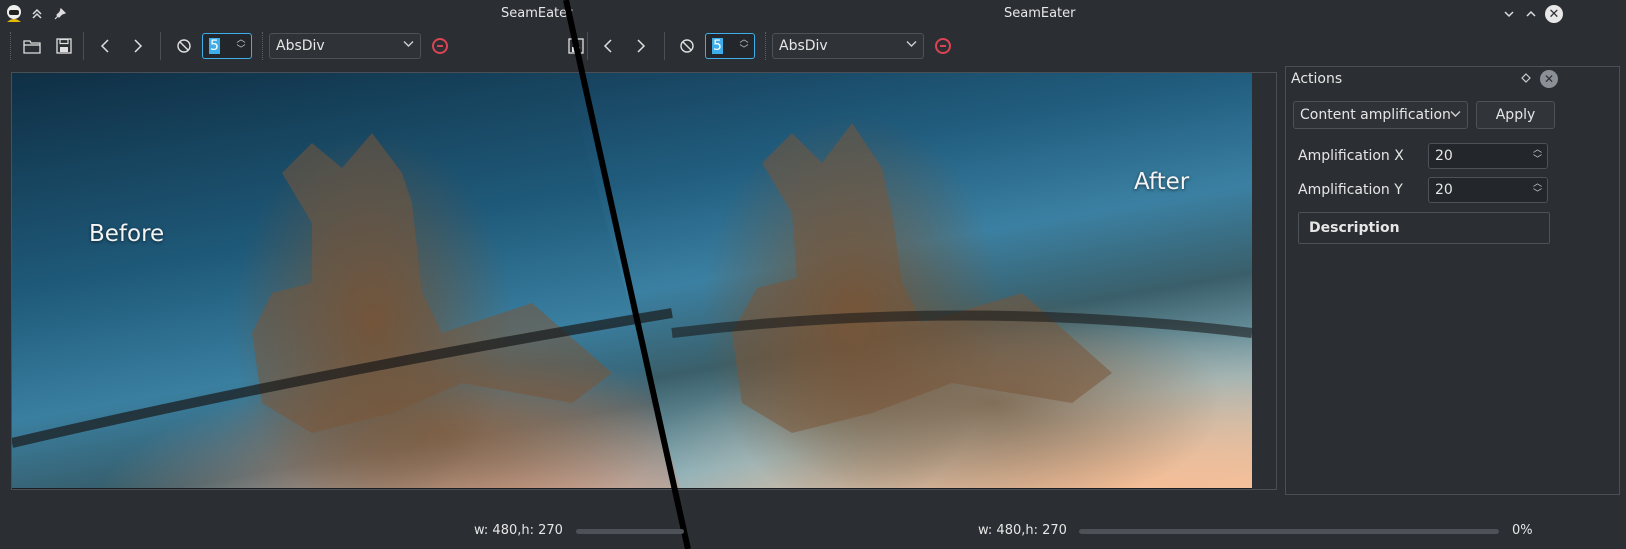  I want to click on progress-bar-left, so click(630, 531).